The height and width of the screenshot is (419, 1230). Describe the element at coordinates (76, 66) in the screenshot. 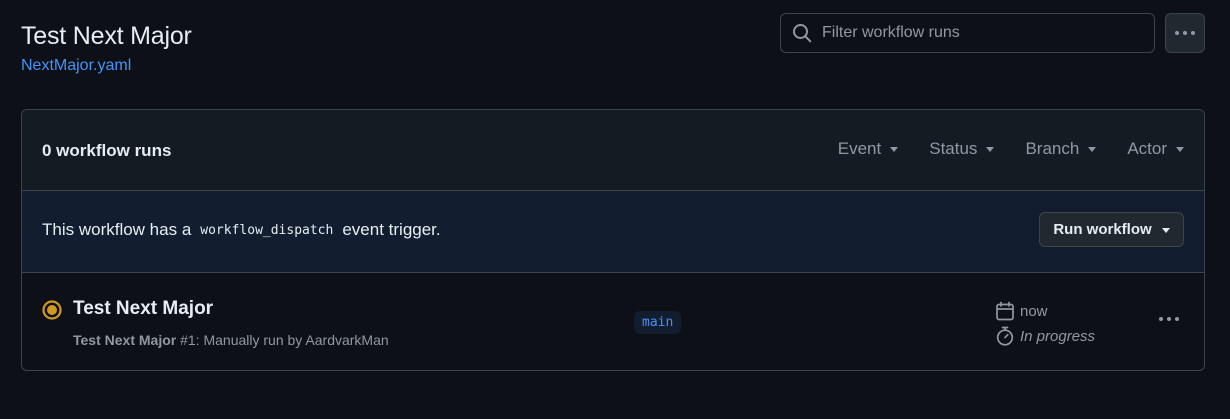

I see `workflow-file-link: NextMajor.yaml` at that location.